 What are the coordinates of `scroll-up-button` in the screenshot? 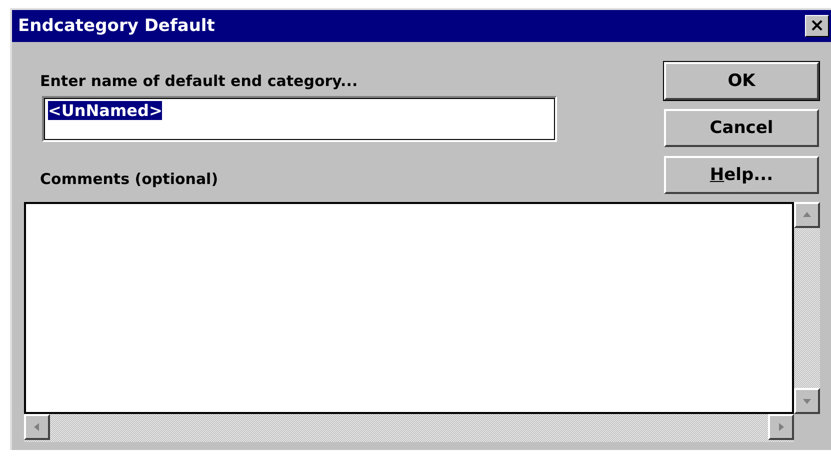 It's located at (807, 215).